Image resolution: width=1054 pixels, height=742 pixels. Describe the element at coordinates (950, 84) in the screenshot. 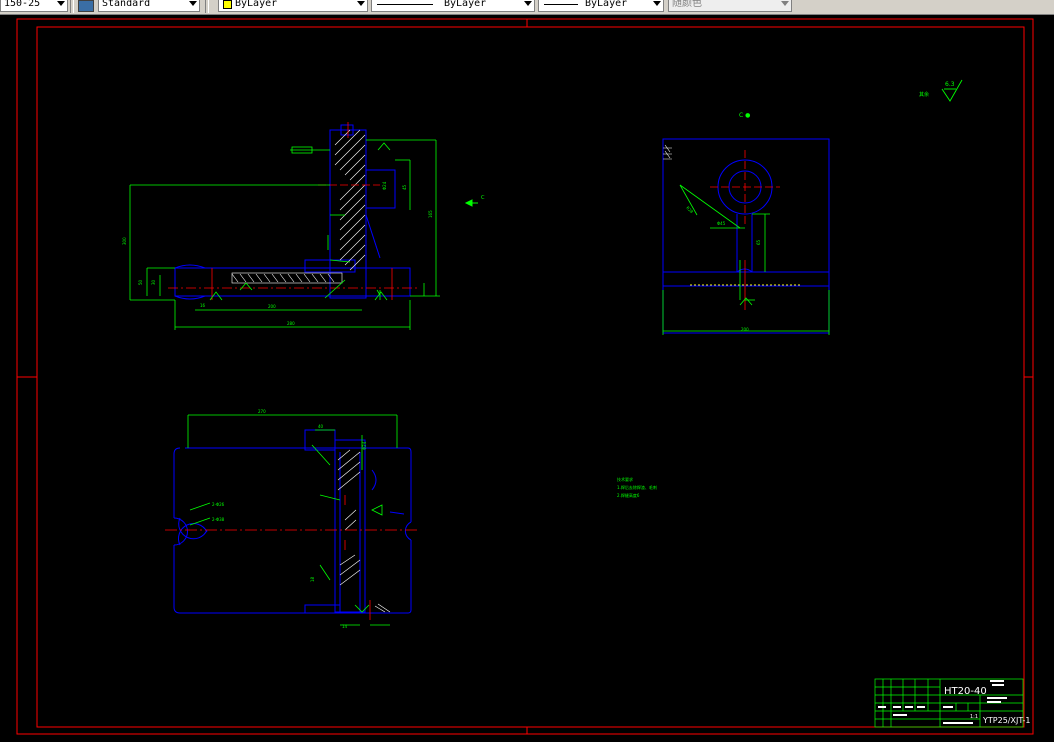

I see `roughness-value: 6.3` at that location.